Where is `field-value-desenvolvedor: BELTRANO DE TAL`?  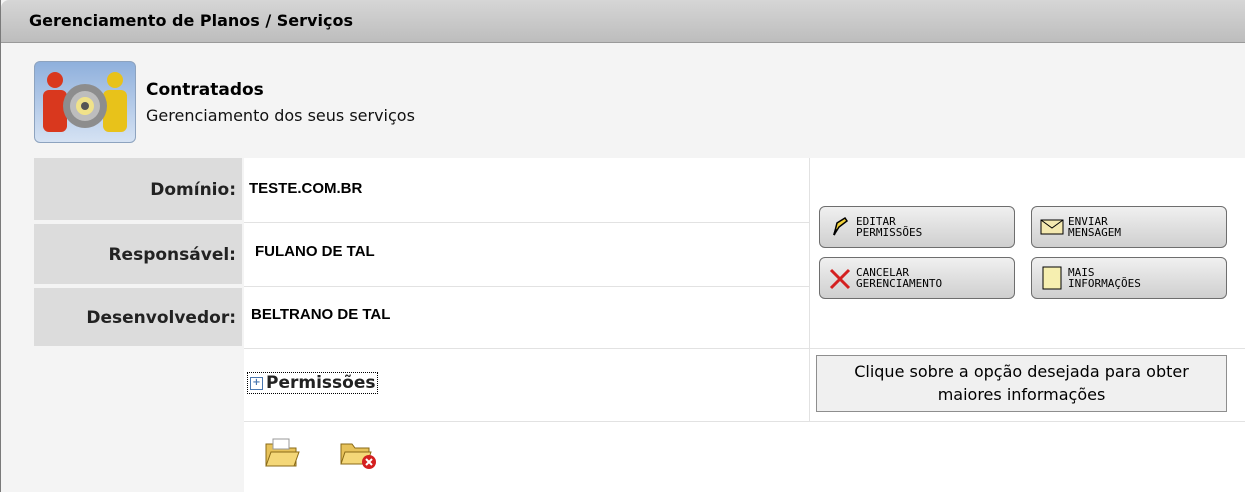
field-value-desenvolvedor: BELTRANO DE TAL is located at coordinates (321, 314).